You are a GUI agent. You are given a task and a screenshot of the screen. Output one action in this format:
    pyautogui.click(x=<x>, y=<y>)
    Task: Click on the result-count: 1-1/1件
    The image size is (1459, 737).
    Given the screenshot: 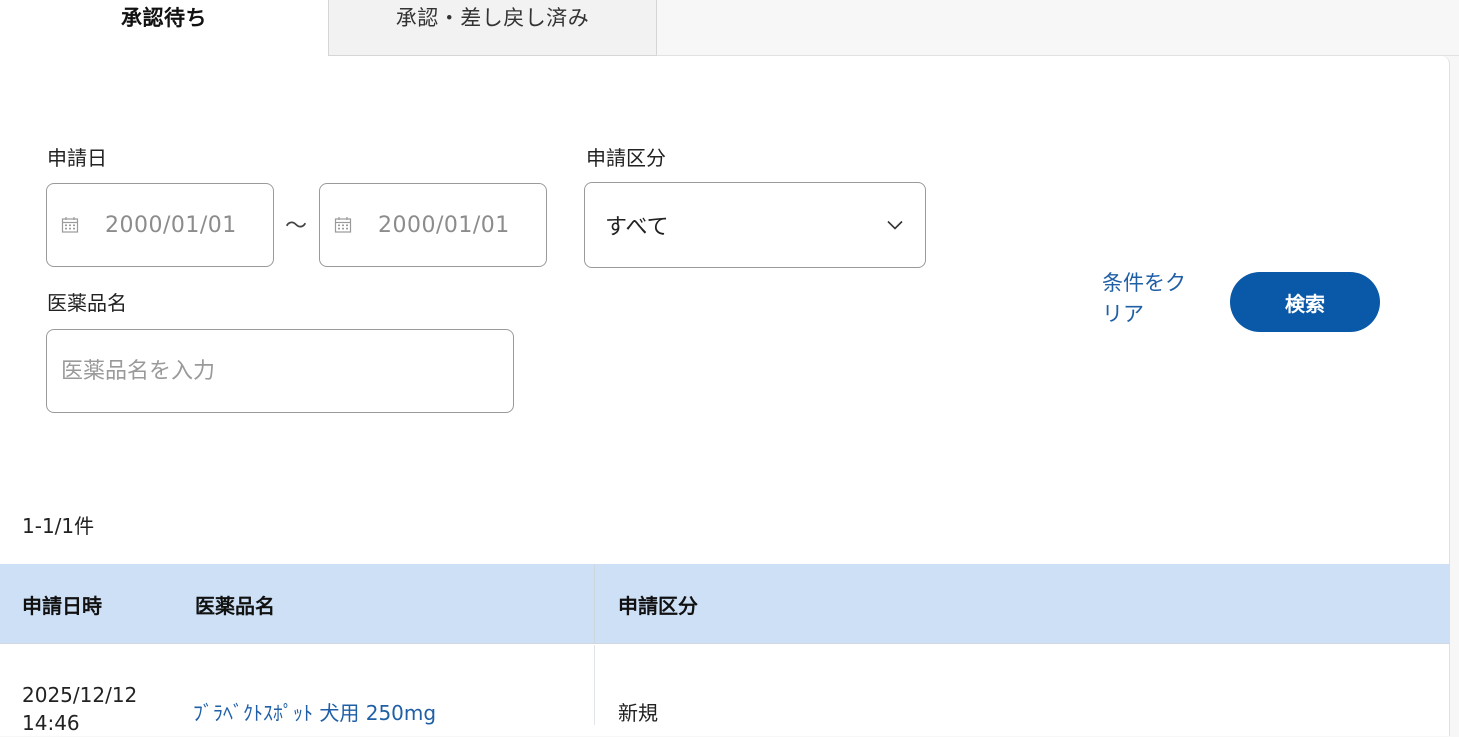 What is the action you would take?
    pyautogui.click(x=58, y=526)
    